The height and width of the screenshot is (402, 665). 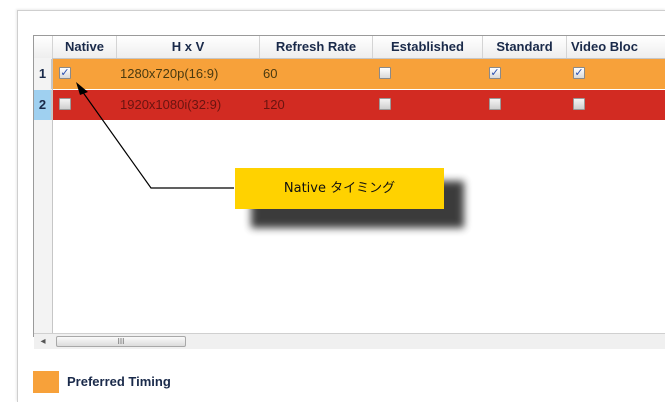 What do you see at coordinates (121, 341) in the screenshot?
I see `scrollbar-thumb: III` at bounding box center [121, 341].